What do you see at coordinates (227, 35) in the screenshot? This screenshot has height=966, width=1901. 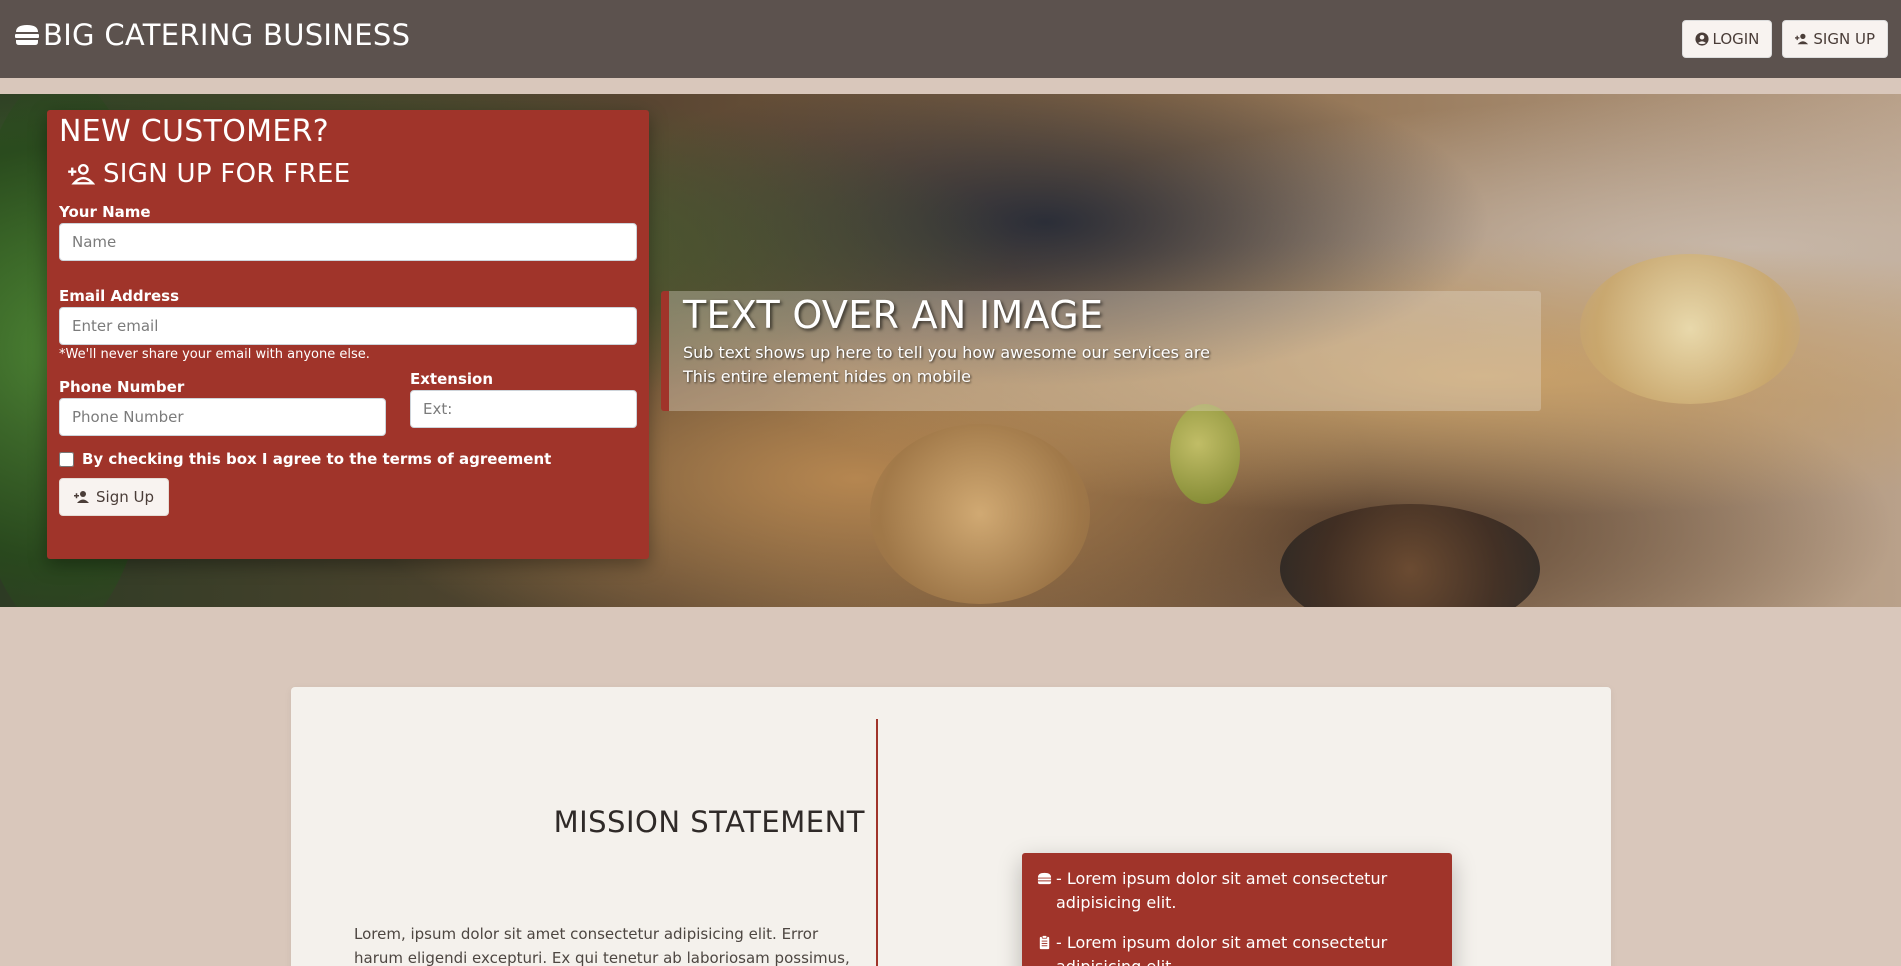 I see `brand-title: BIG CATERING BUSINESS` at bounding box center [227, 35].